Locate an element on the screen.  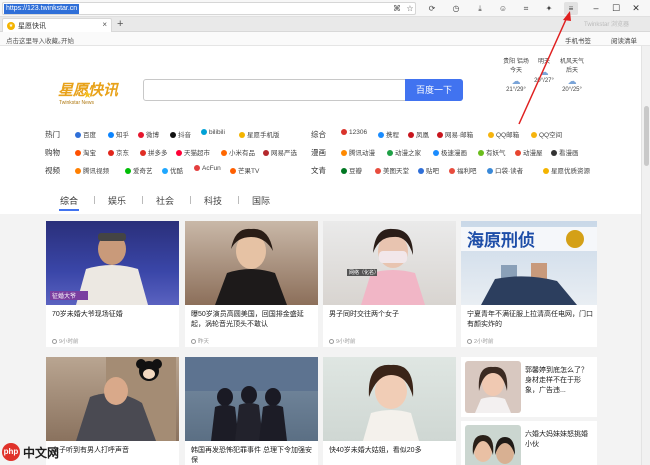
nav-link: QQ邮箱 is located at coordinates (503, 134).